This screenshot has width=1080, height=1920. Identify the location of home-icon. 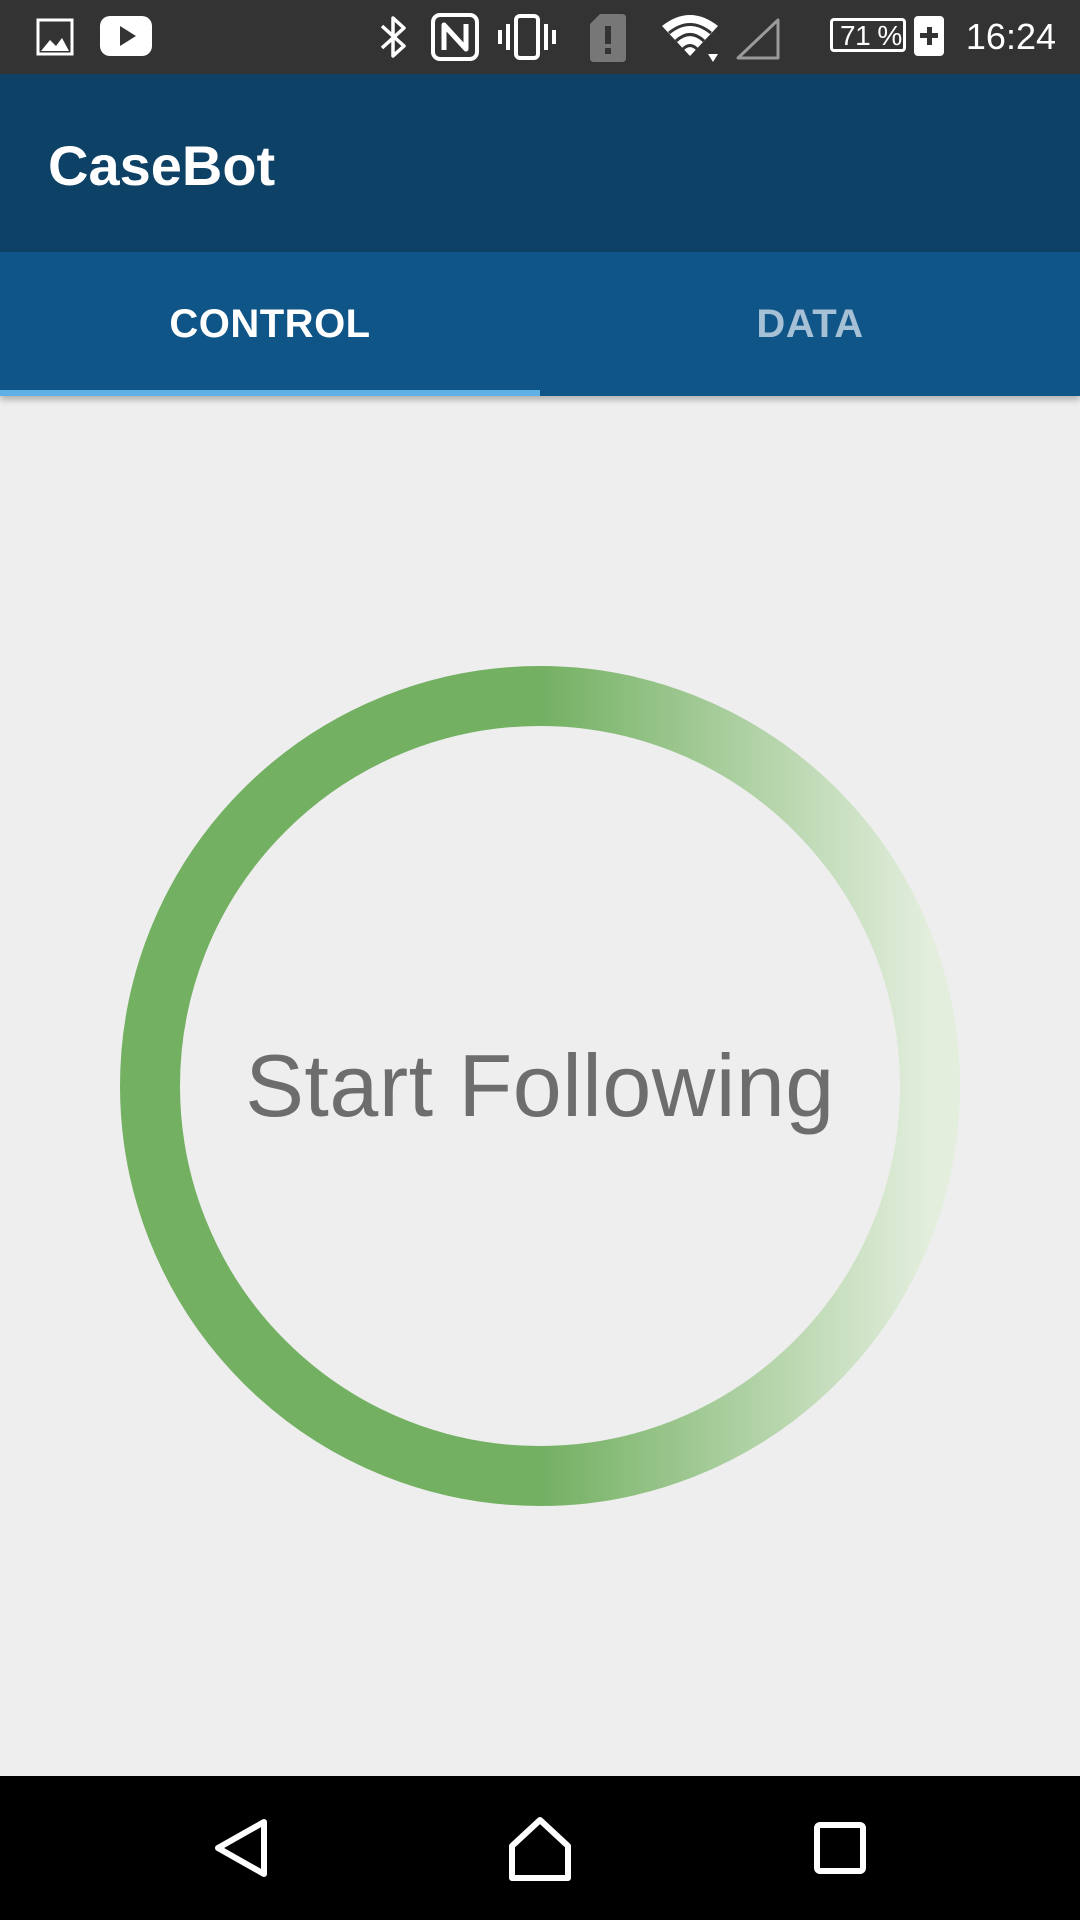
(540, 1848).